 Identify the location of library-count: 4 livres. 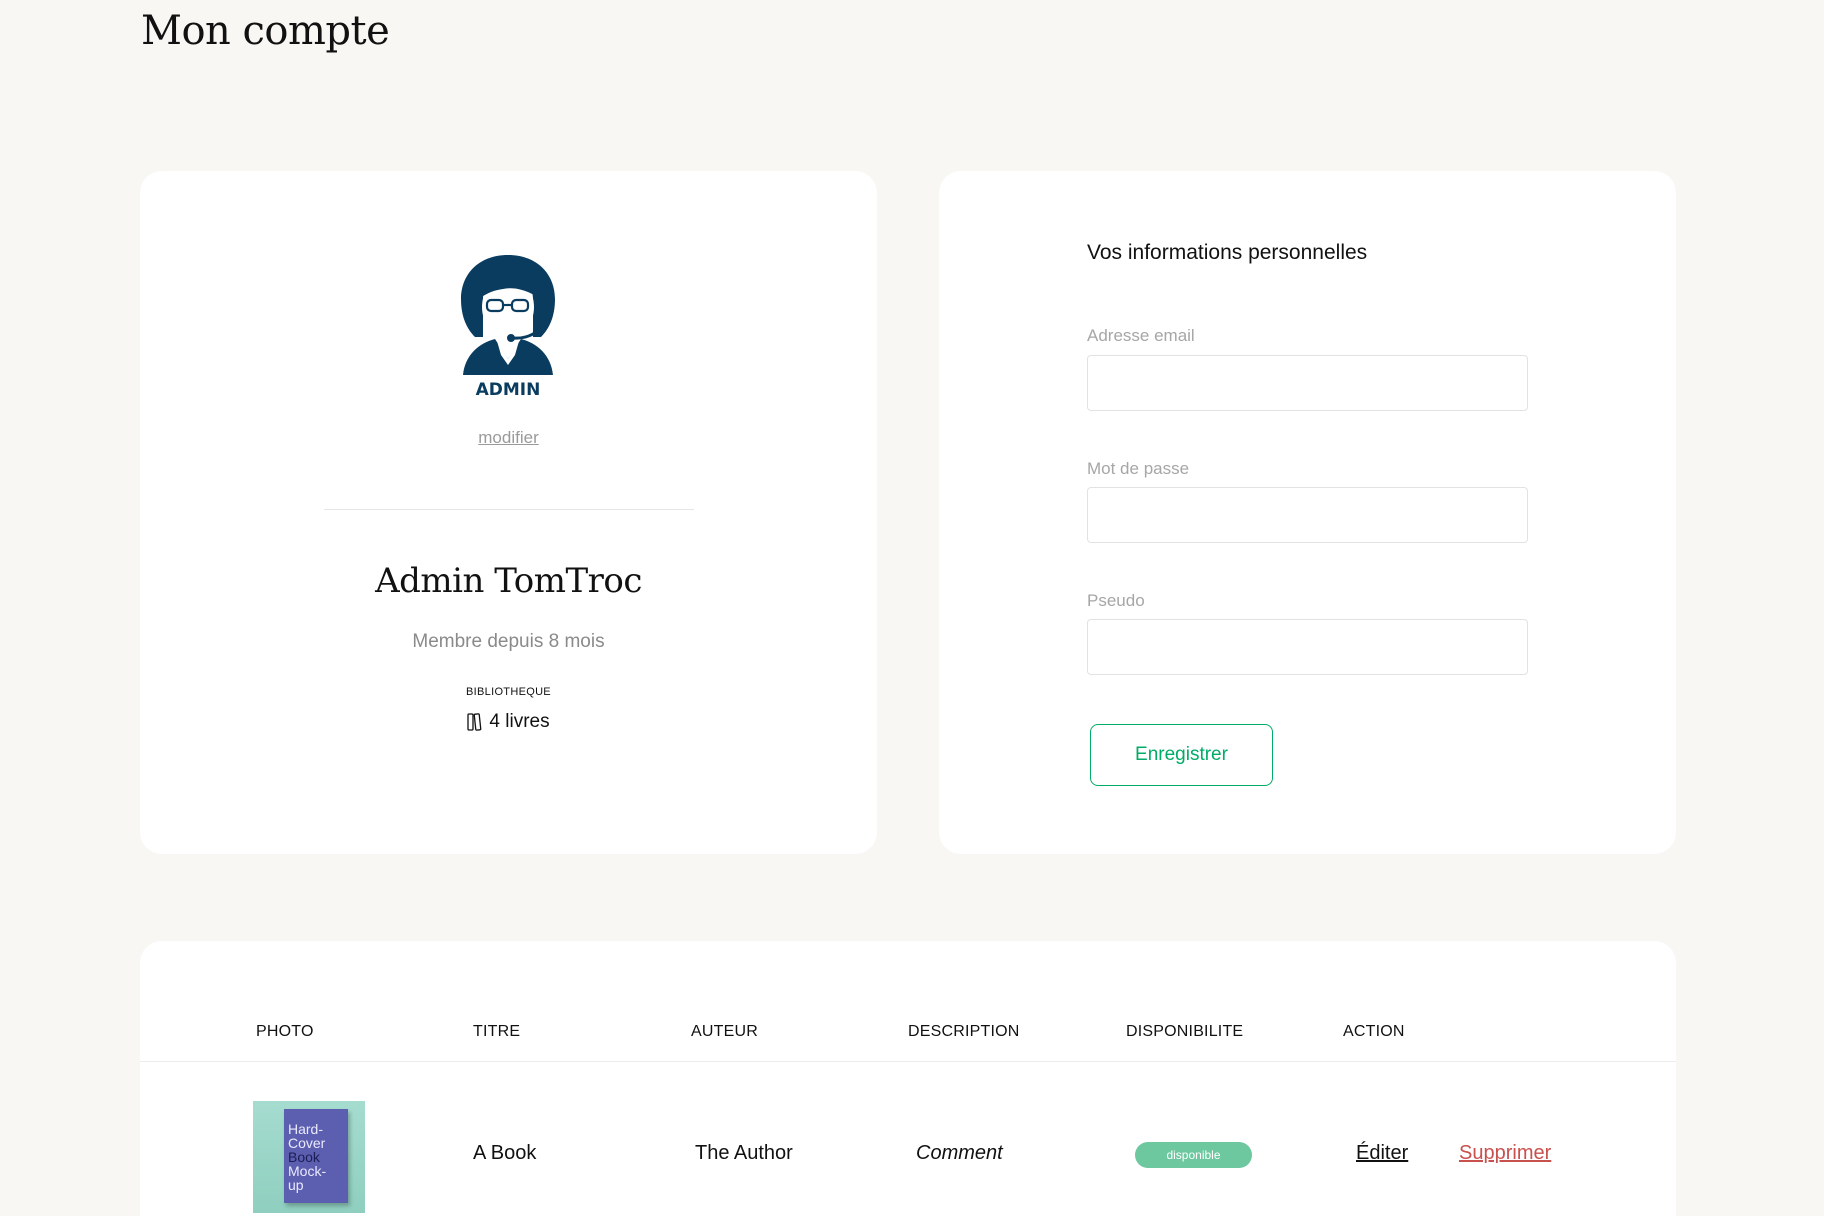
(508, 722).